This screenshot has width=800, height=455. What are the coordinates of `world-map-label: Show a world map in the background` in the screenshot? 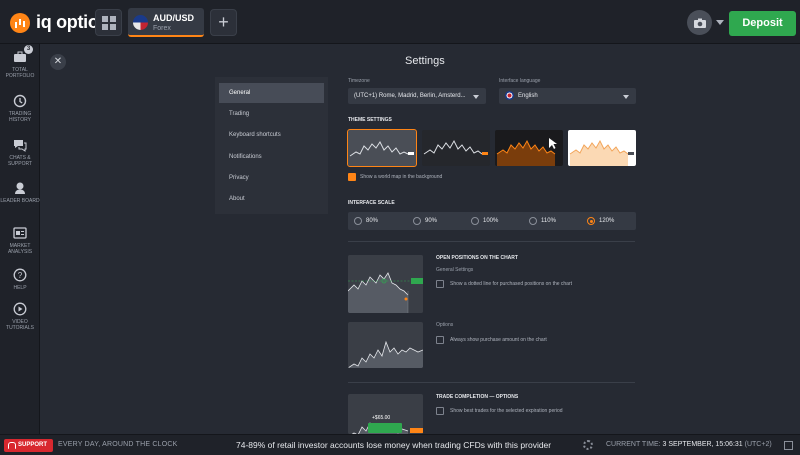 It's located at (401, 177).